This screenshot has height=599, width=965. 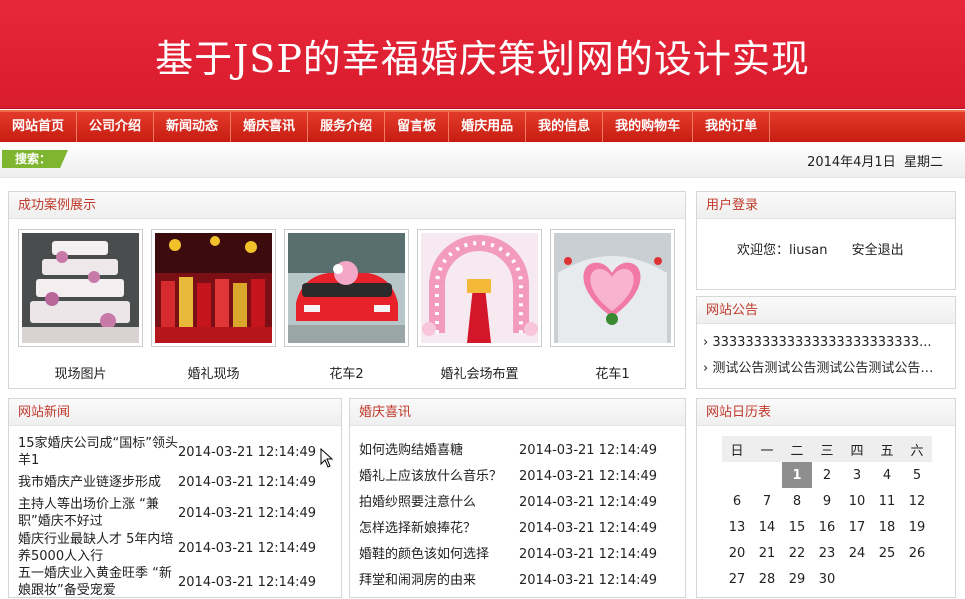 What do you see at coordinates (826, 412) in the screenshot?
I see `calendar-title: 网站日历表` at bounding box center [826, 412].